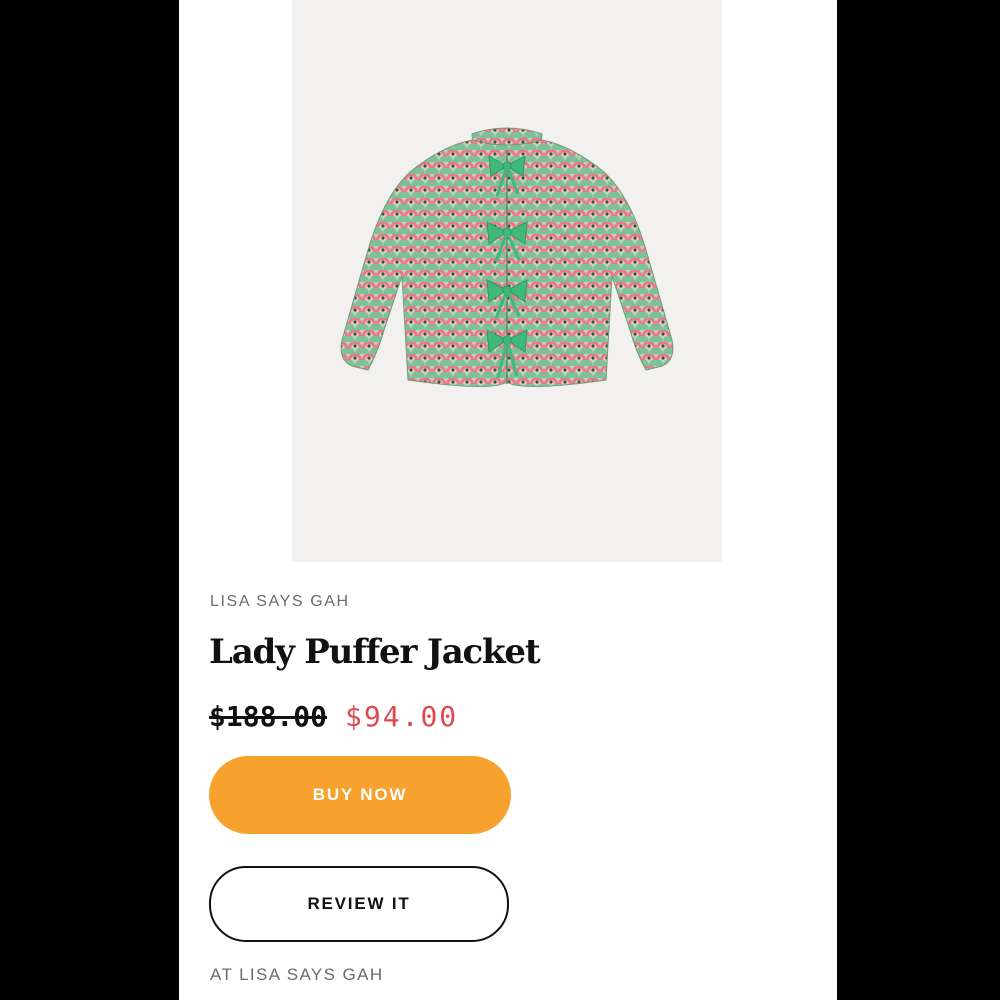  What do you see at coordinates (333, 716) in the screenshot?
I see `price-row: $188.00 $94.00` at bounding box center [333, 716].